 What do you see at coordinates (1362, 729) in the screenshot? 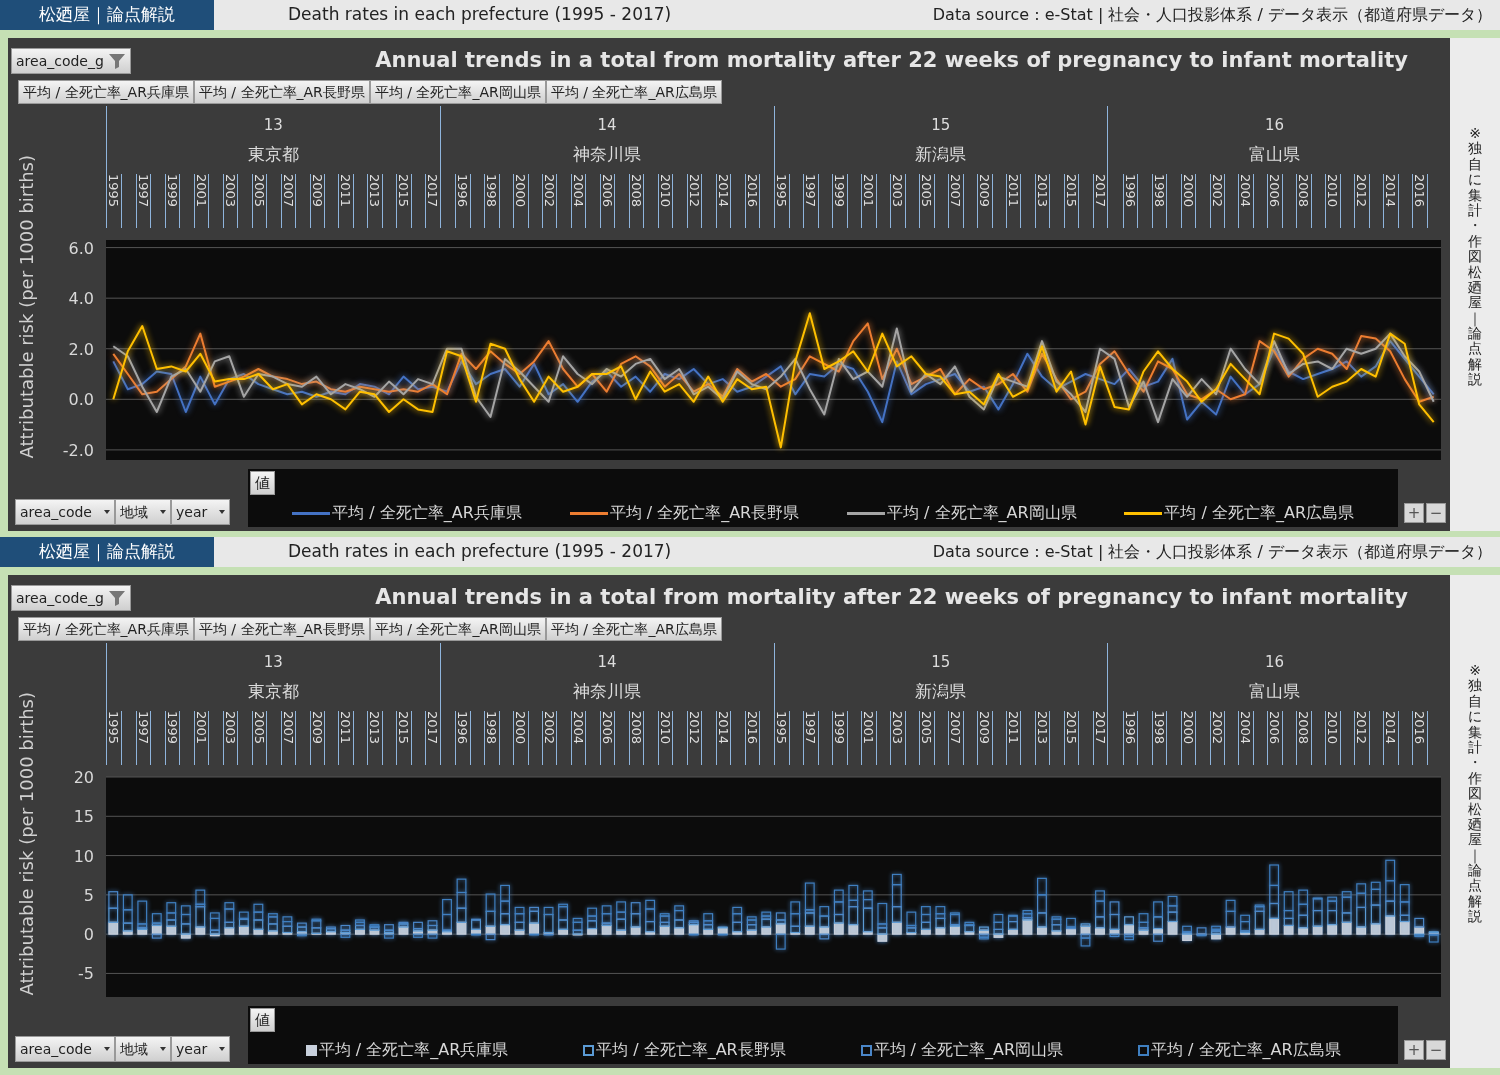
I see `year-label: 2012` at bounding box center [1362, 729].